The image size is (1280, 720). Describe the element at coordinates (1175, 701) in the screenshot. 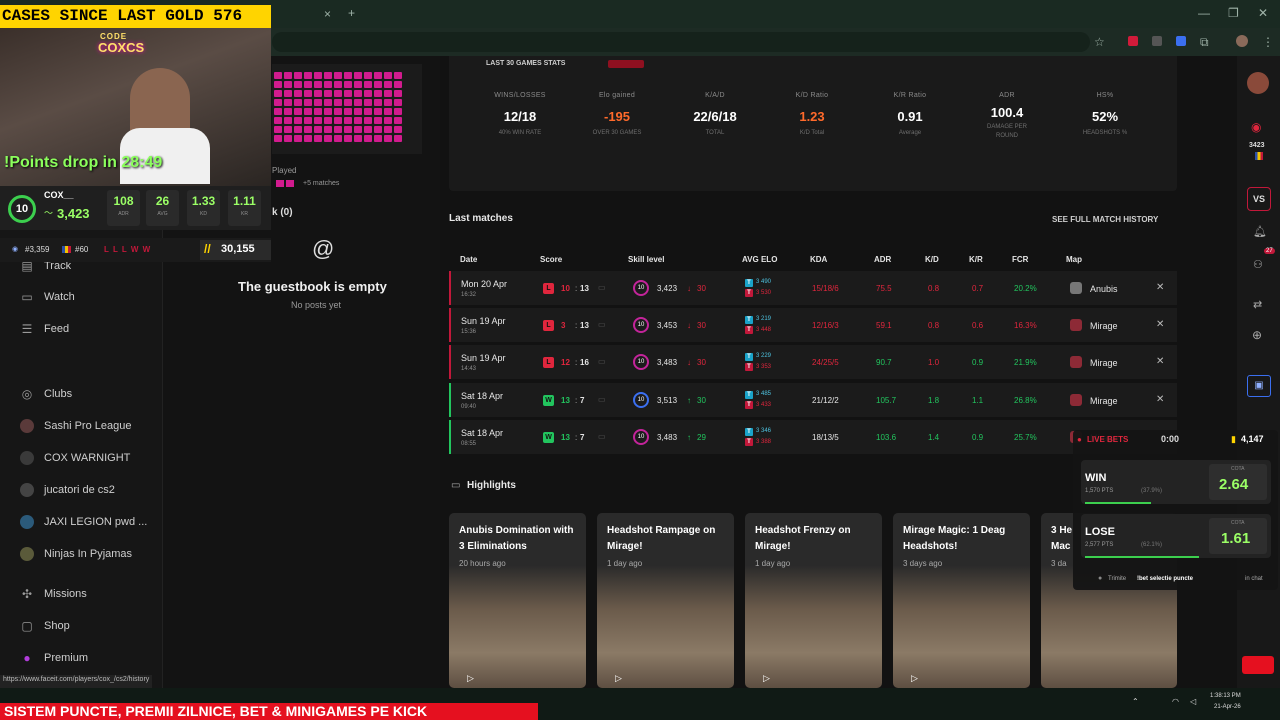

I see `wifi-icon: ◠` at that location.